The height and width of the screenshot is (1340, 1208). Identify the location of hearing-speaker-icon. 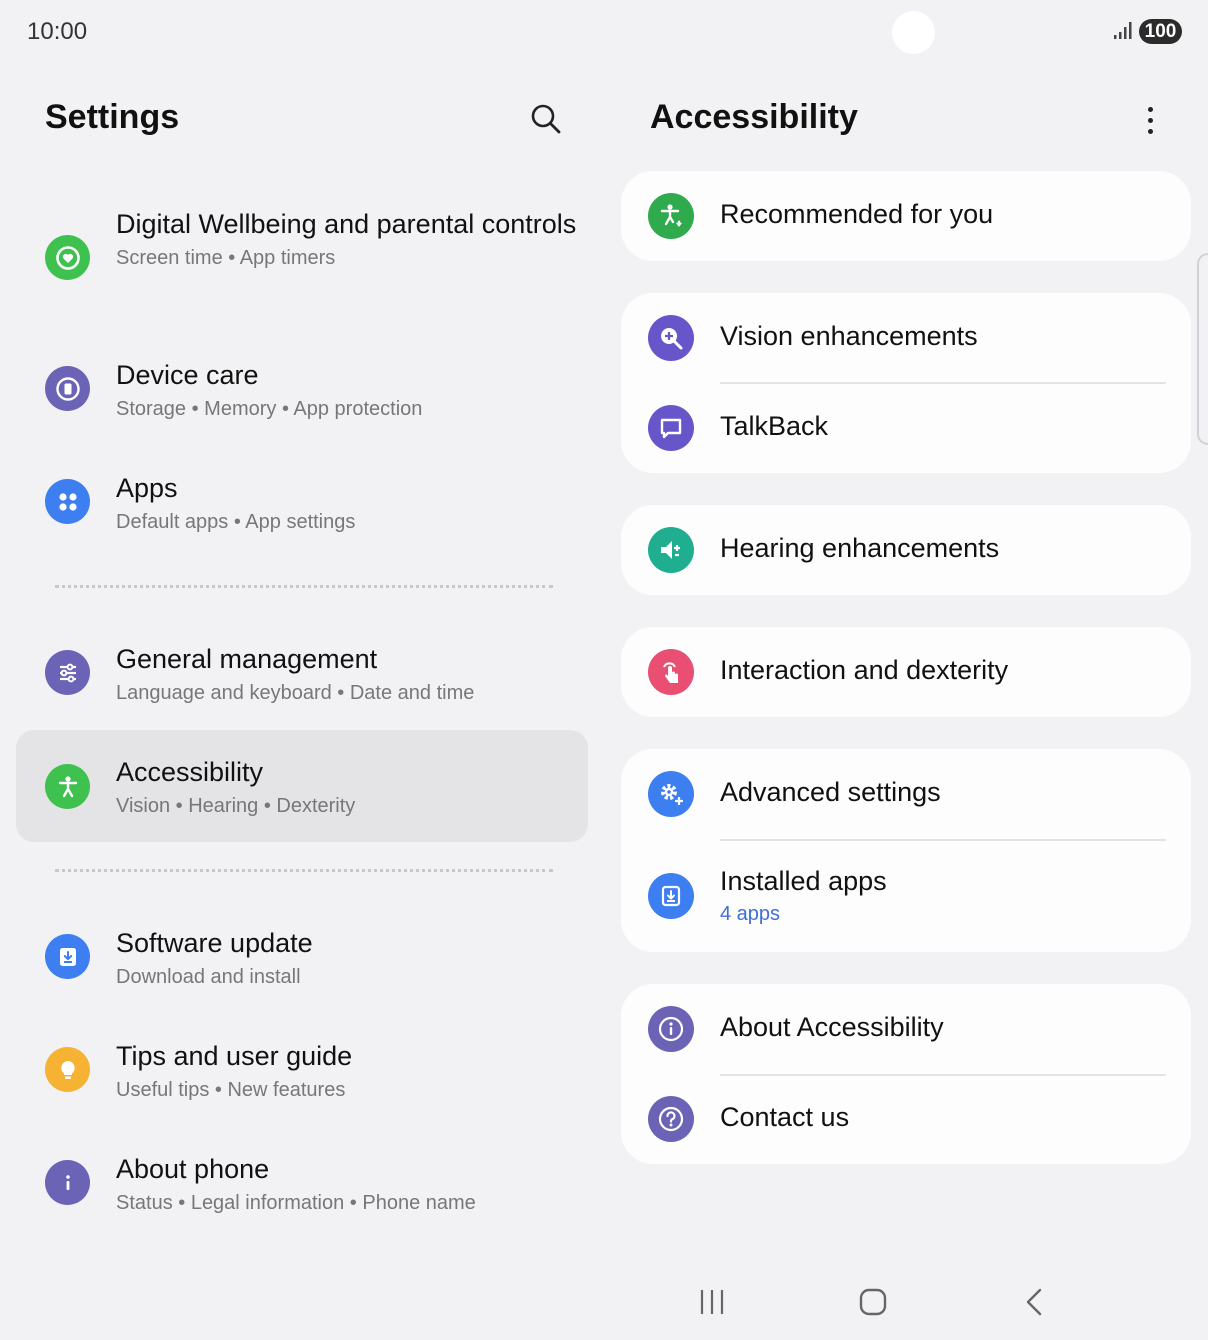
(671, 550).